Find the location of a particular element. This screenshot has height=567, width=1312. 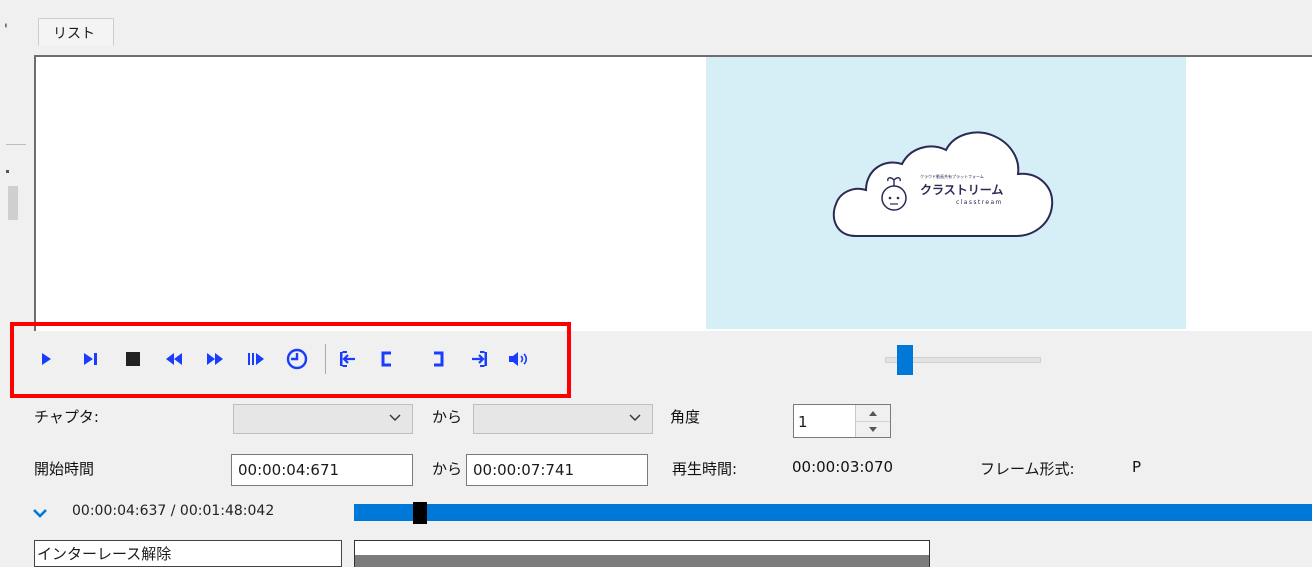

next-frame-button is located at coordinates (91, 359).